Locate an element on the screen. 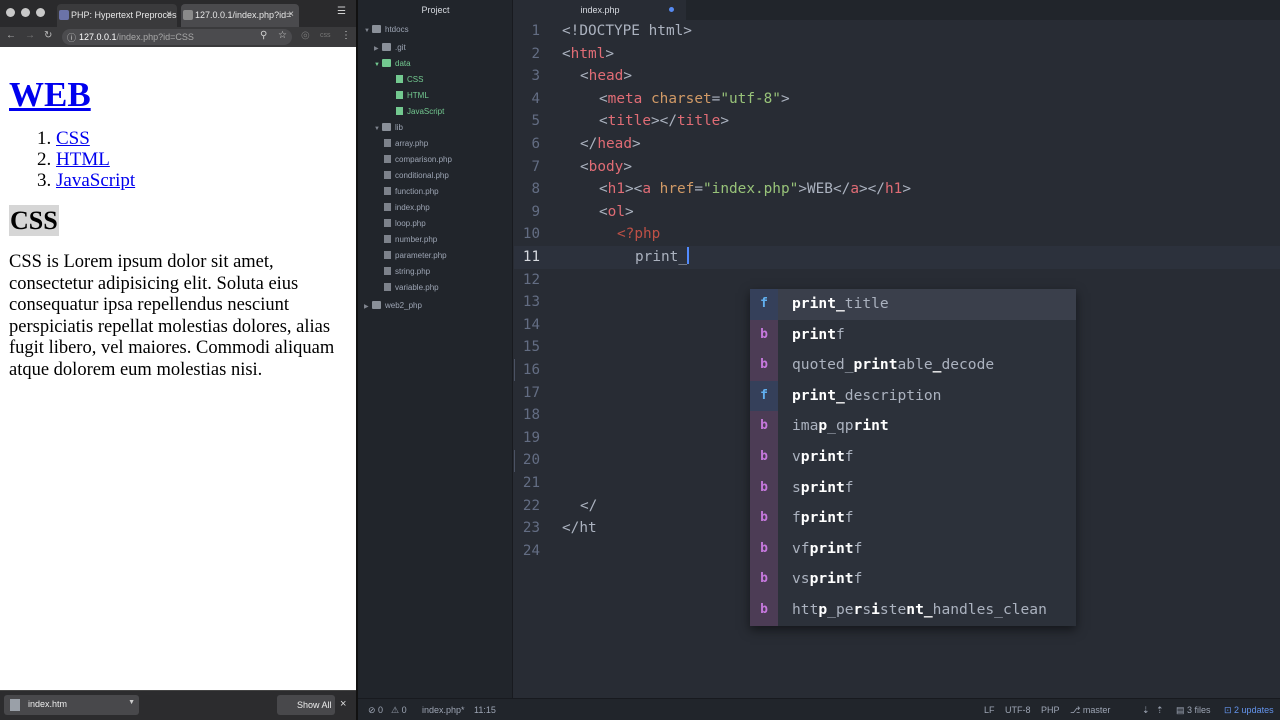  git-files: ▤ 3 files is located at coordinates (1193, 710).